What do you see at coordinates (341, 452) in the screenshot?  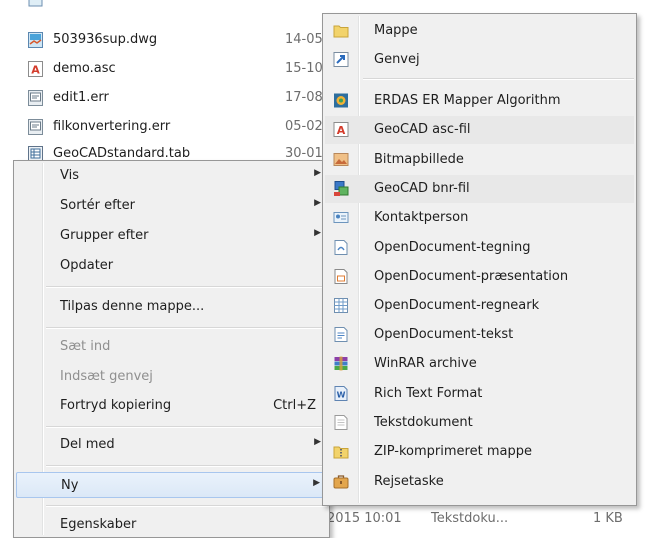 I see `zip-folder-icon` at bounding box center [341, 452].